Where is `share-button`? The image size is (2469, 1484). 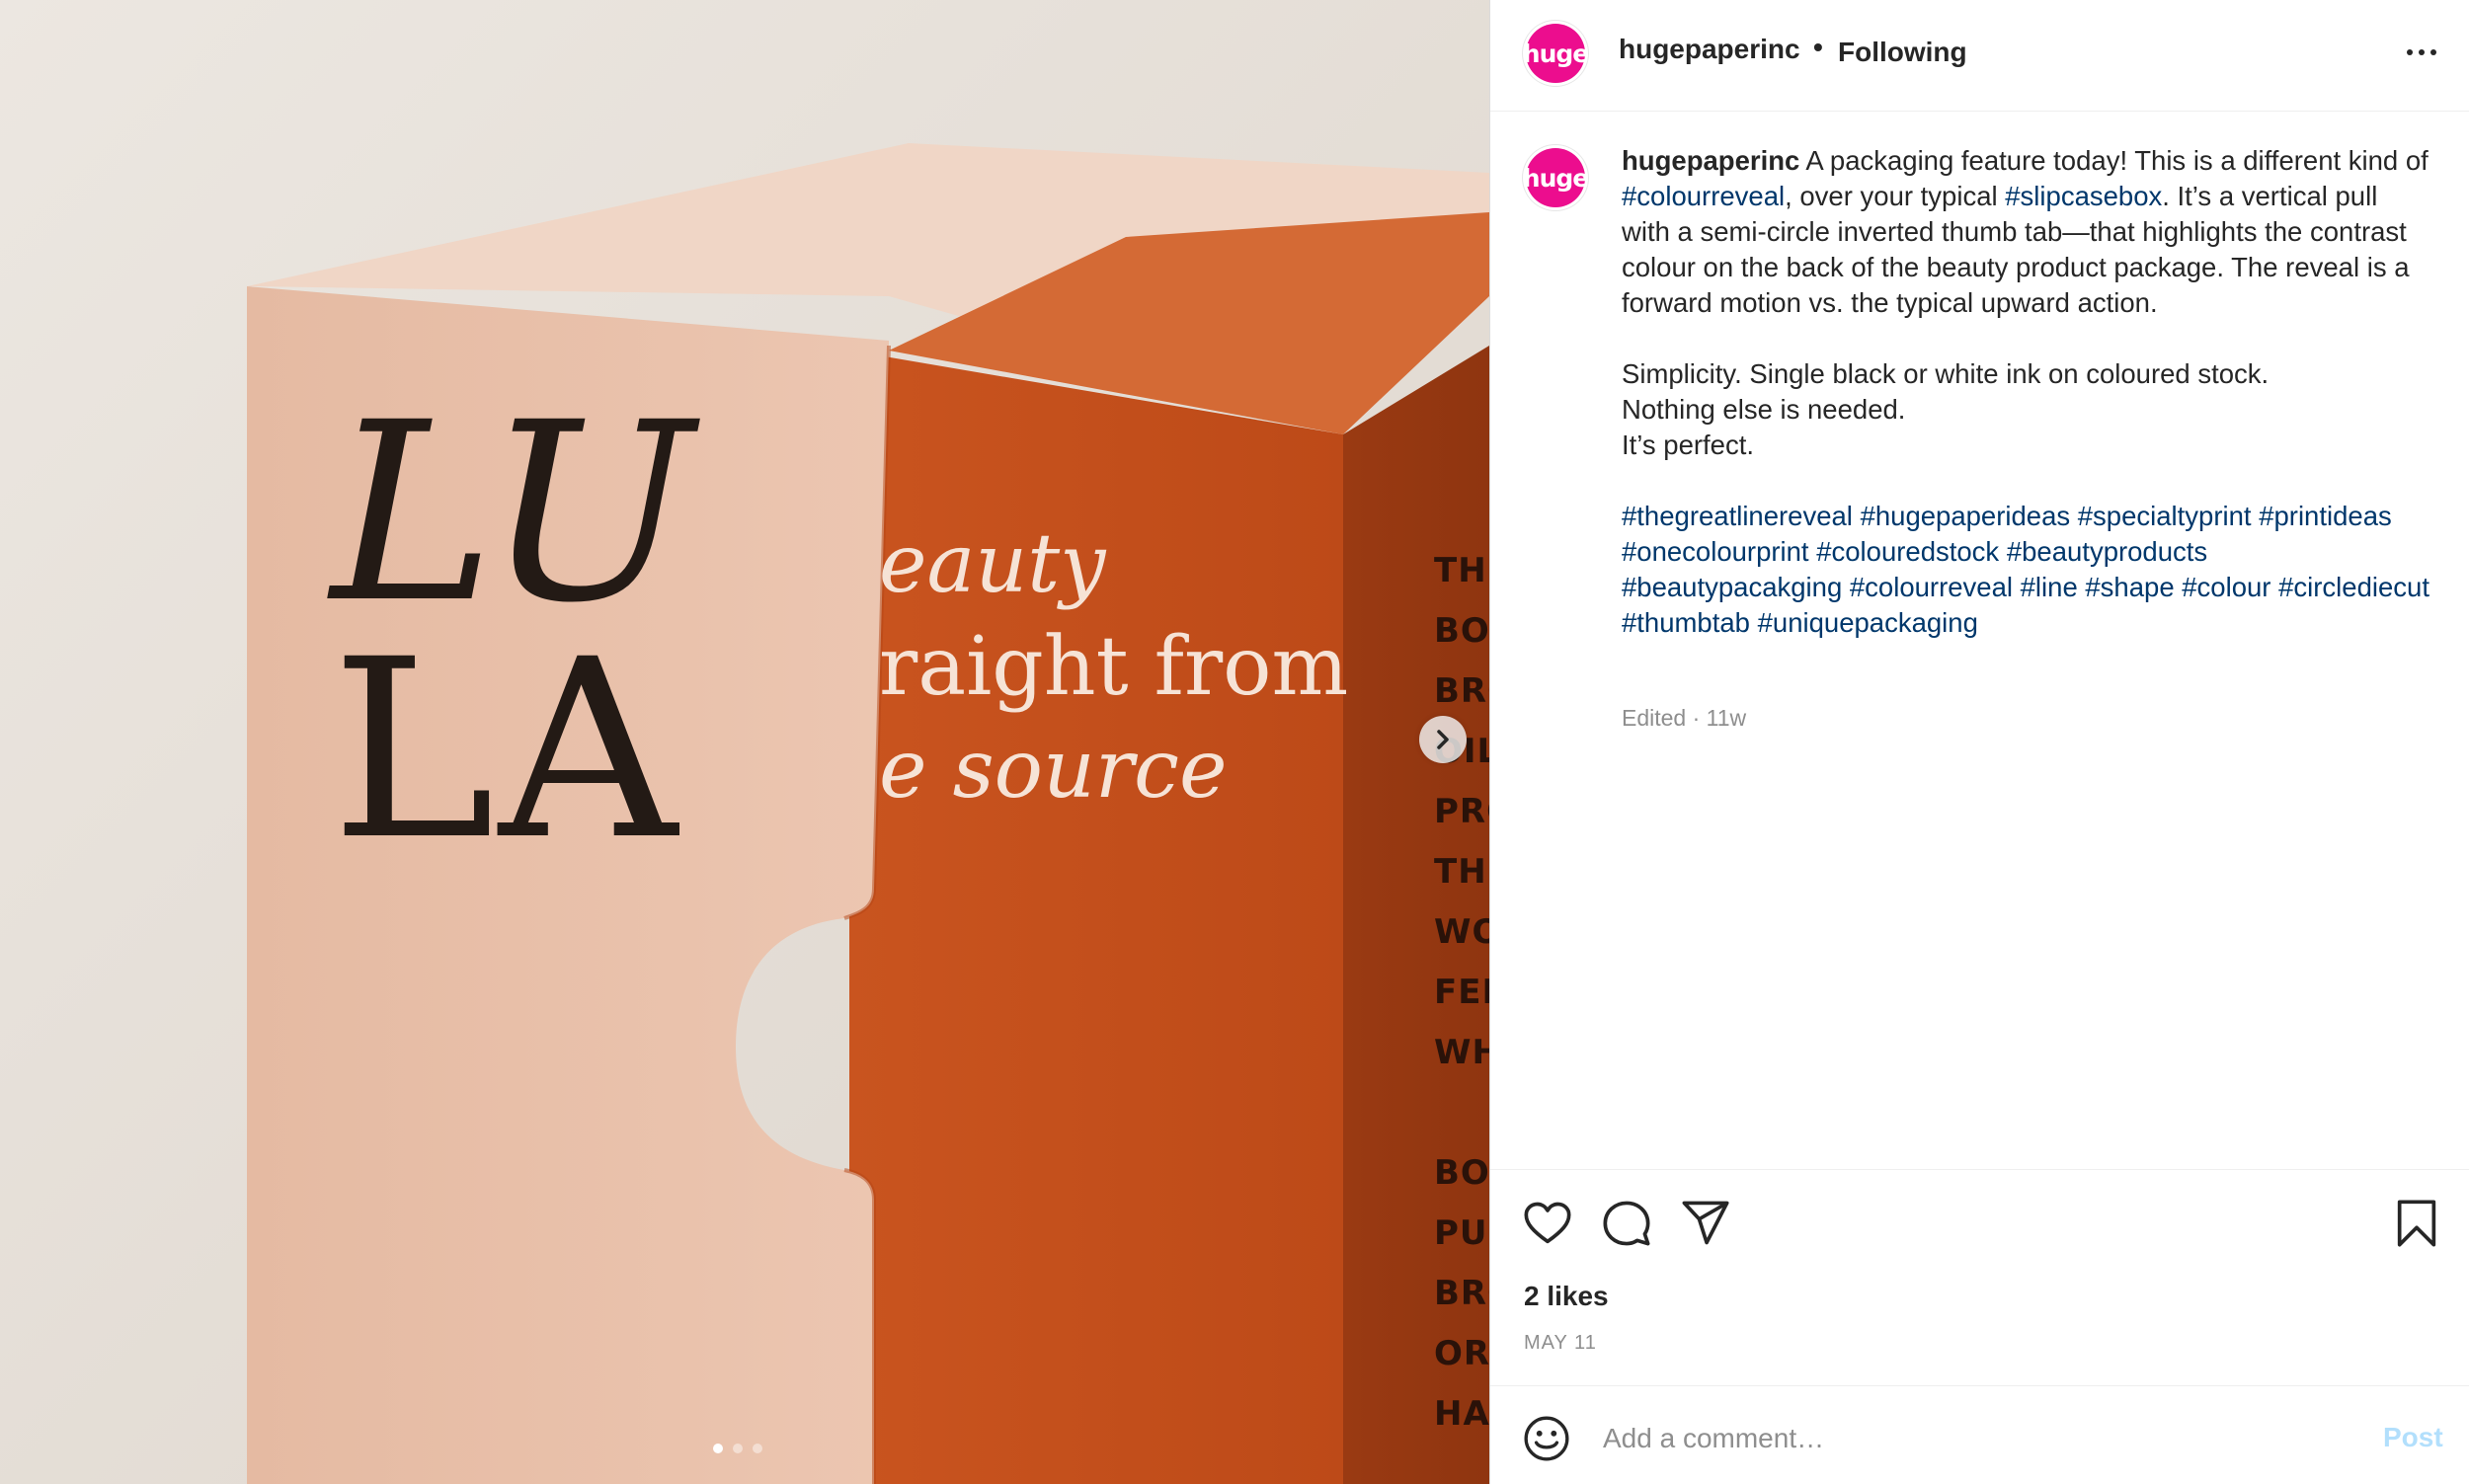 share-button is located at coordinates (1707, 1225).